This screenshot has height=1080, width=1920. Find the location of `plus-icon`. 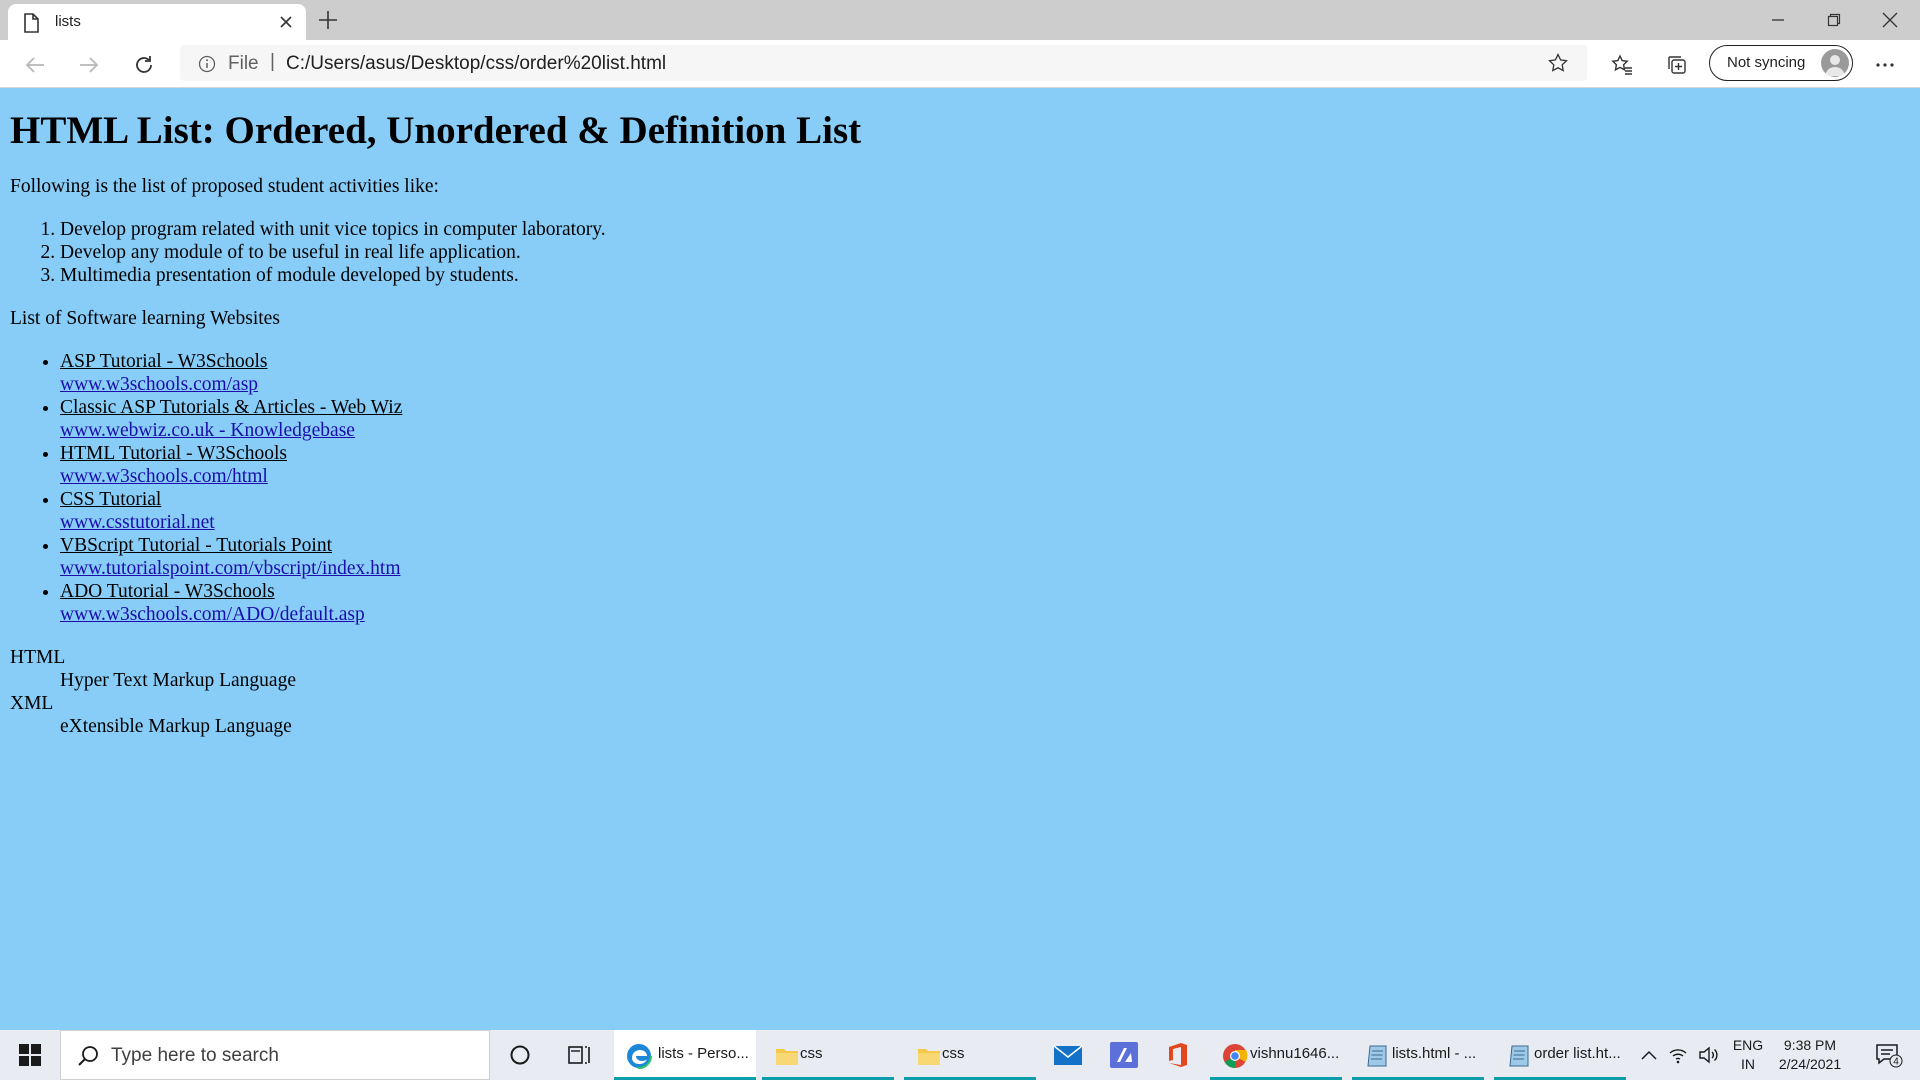

plus-icon is located at coordinates (328, 20).